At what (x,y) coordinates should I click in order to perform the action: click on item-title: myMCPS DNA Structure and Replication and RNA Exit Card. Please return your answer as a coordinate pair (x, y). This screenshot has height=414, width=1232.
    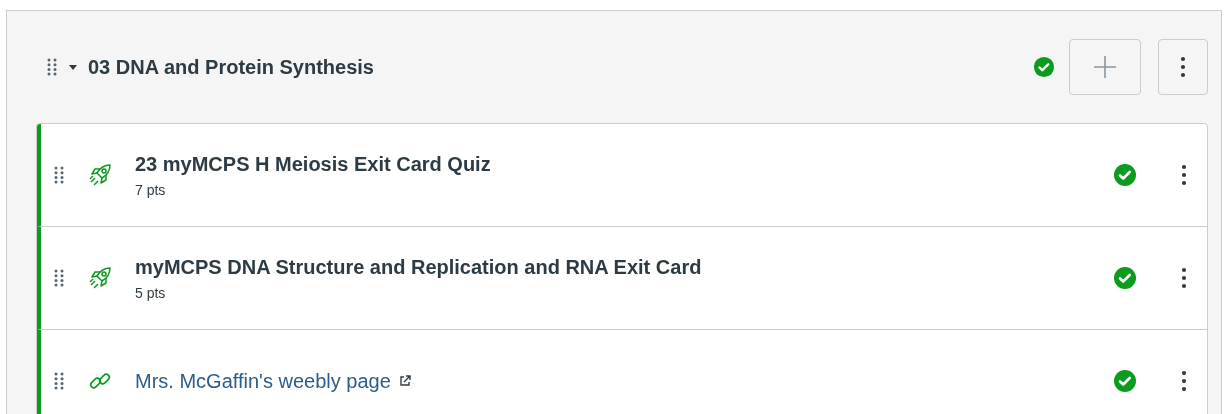
    Looking at the image, I should click on (419, 267).